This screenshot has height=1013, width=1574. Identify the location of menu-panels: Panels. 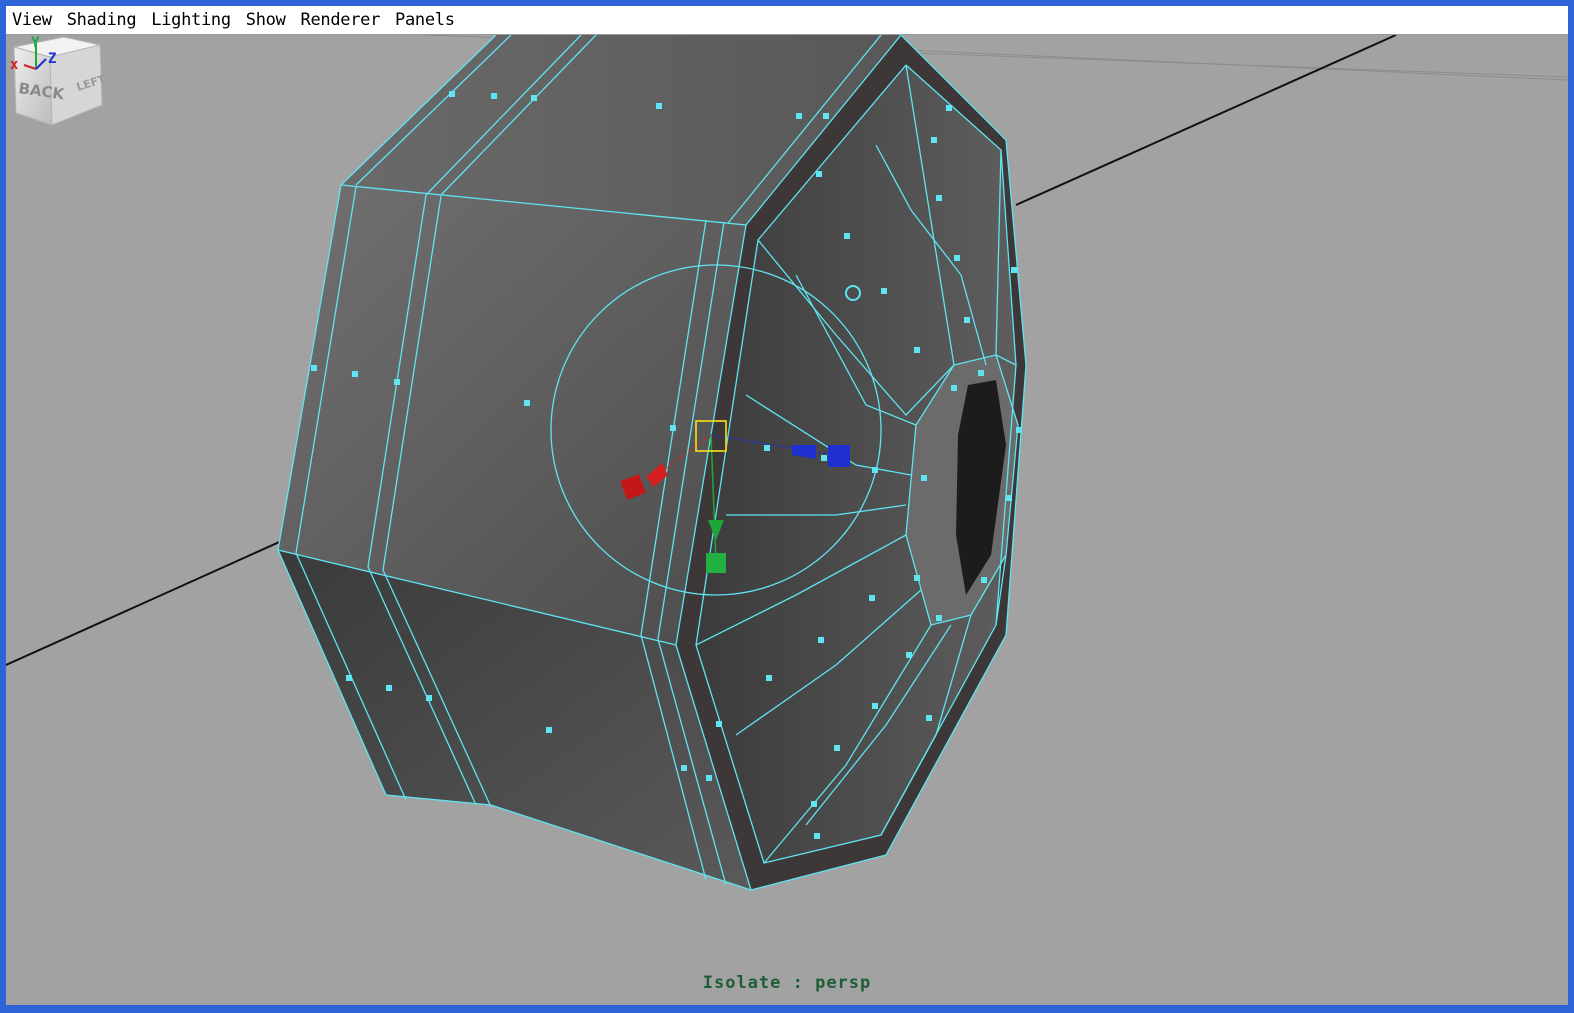
(425, 20).